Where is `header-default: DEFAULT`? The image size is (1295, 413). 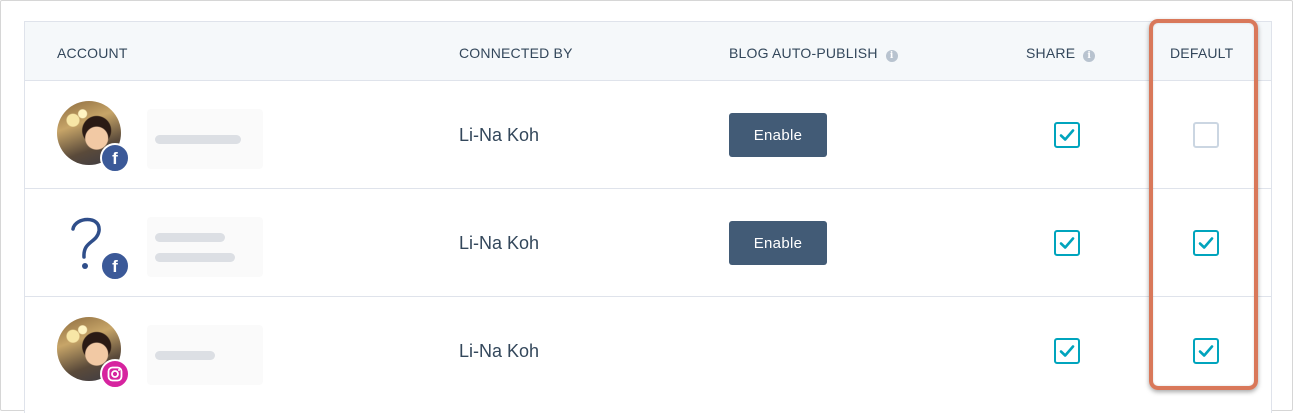 header-default: DEFAULT is located at coordinates (1202, 53).